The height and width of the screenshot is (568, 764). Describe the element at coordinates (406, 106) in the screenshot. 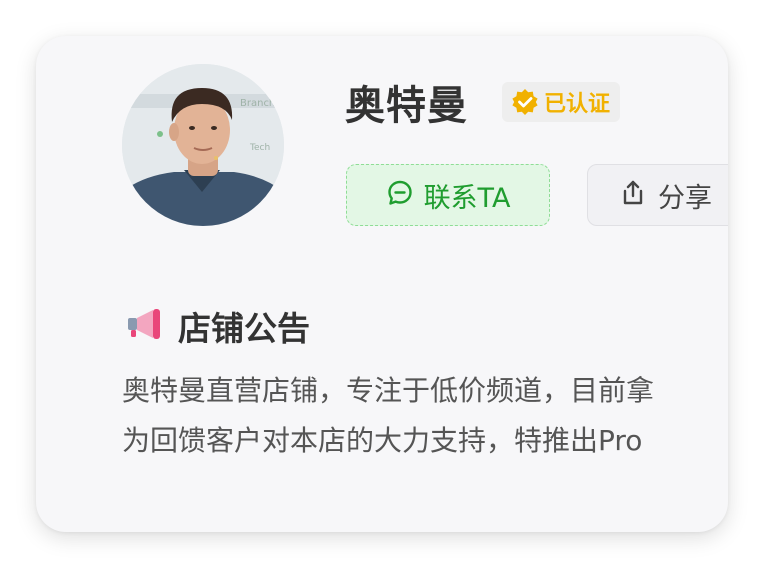

I see `store-owner-name: 奥特曼` at that location.